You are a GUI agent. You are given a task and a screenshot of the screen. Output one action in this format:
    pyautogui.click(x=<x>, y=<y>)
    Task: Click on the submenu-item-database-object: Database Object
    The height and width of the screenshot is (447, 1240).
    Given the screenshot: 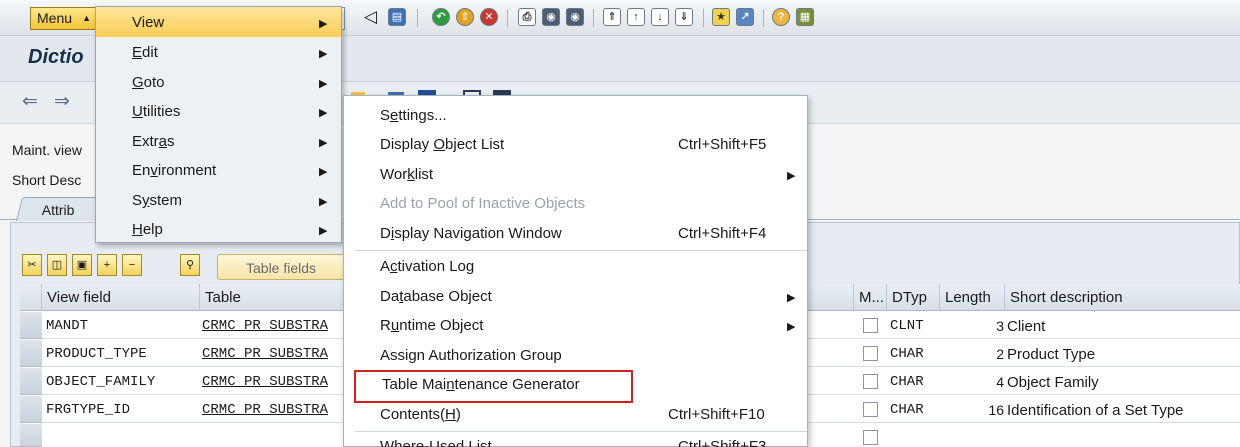 What is the action you would take?
    pyautogui.click(x=436, y=296)
    